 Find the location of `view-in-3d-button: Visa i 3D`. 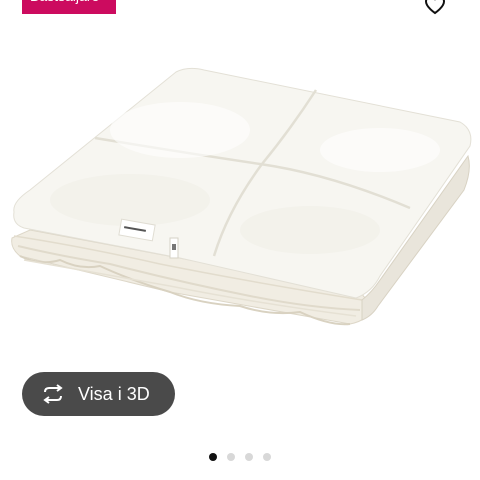

view-in-3d-button: Visa i 3D is located at coordinates (98, 394).